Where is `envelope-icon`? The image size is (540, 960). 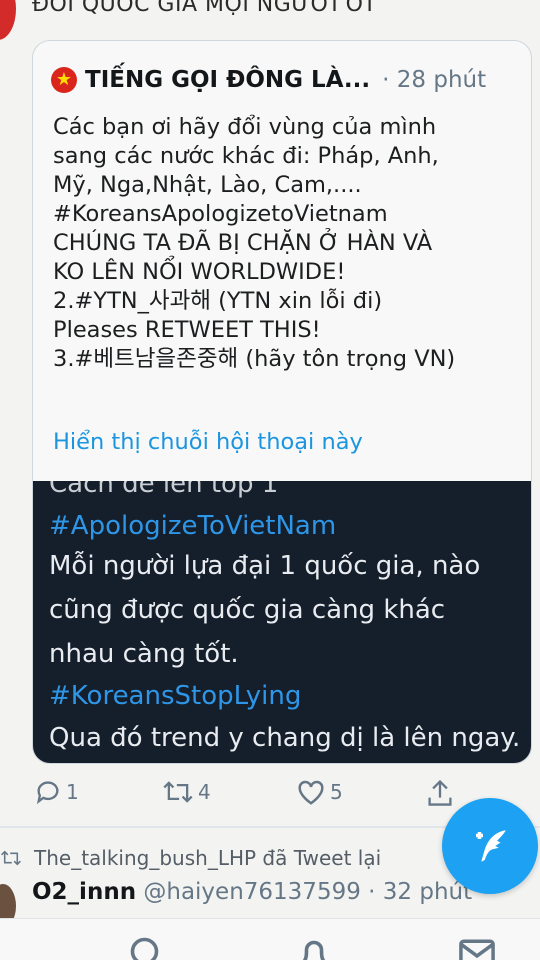
envelope-icon is located at coordinates (477, 949).